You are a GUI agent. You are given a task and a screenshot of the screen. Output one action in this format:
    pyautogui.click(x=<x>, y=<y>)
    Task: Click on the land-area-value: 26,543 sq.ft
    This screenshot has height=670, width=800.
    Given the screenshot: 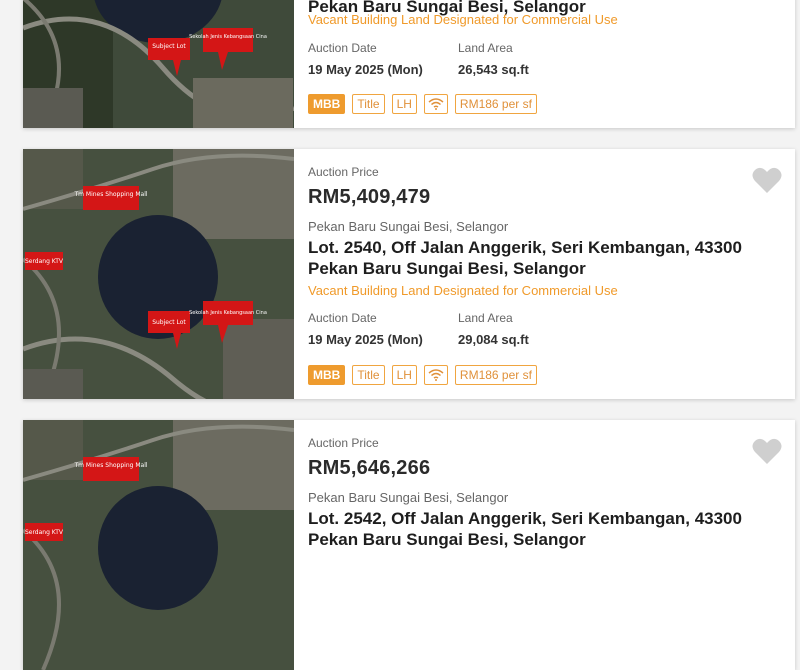 What is the action you would take?
    pyautogui.click(x=493, y=69)
    